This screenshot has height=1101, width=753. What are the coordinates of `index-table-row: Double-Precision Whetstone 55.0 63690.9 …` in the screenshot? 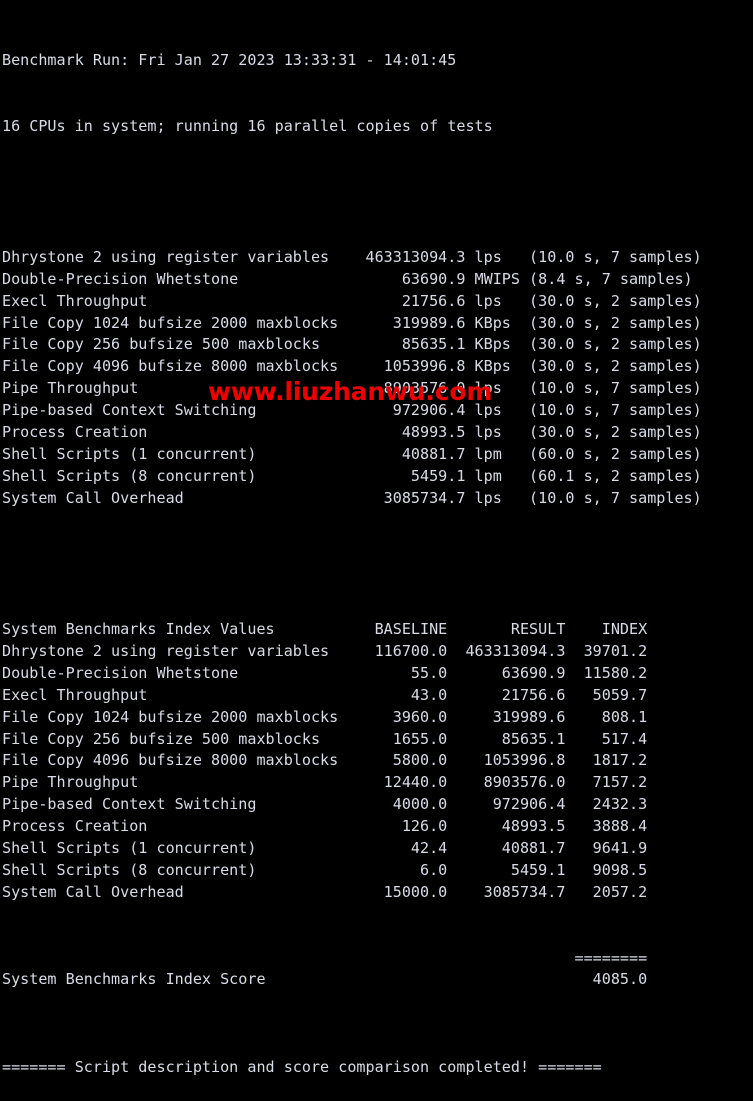 It's located at (325, 672).